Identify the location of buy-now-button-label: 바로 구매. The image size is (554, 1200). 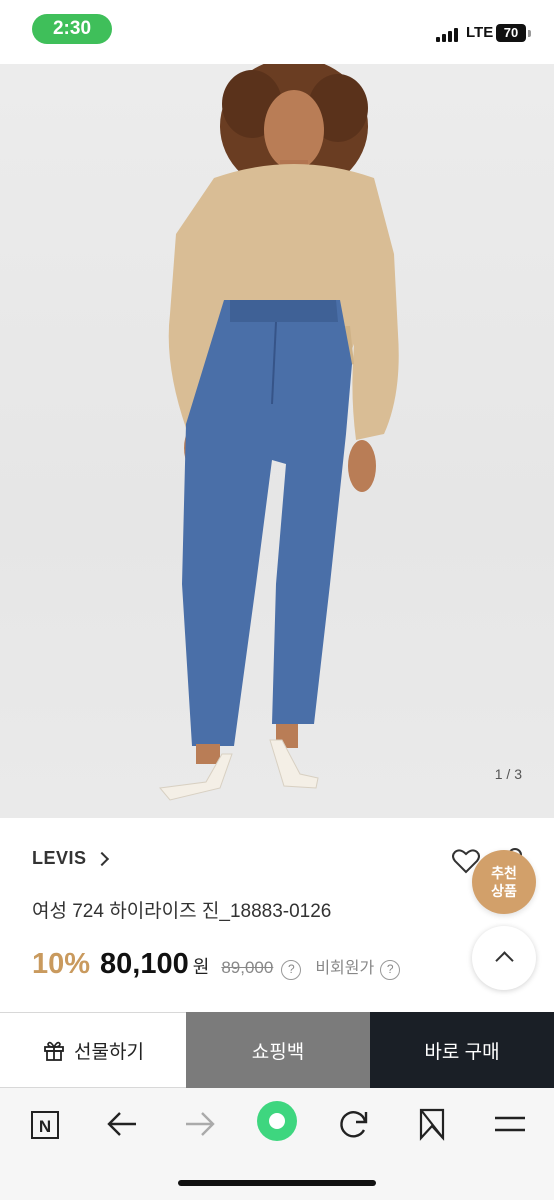
(462, 1052).